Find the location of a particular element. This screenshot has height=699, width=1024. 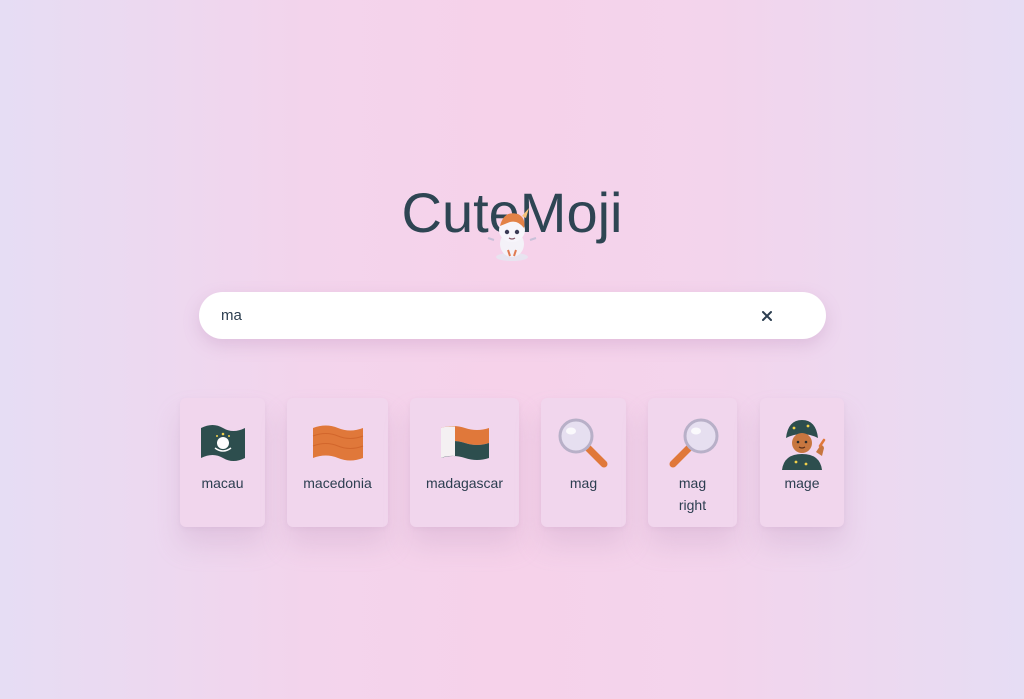

magnifying-glass-left-icon is located at coordinates (582, 443).